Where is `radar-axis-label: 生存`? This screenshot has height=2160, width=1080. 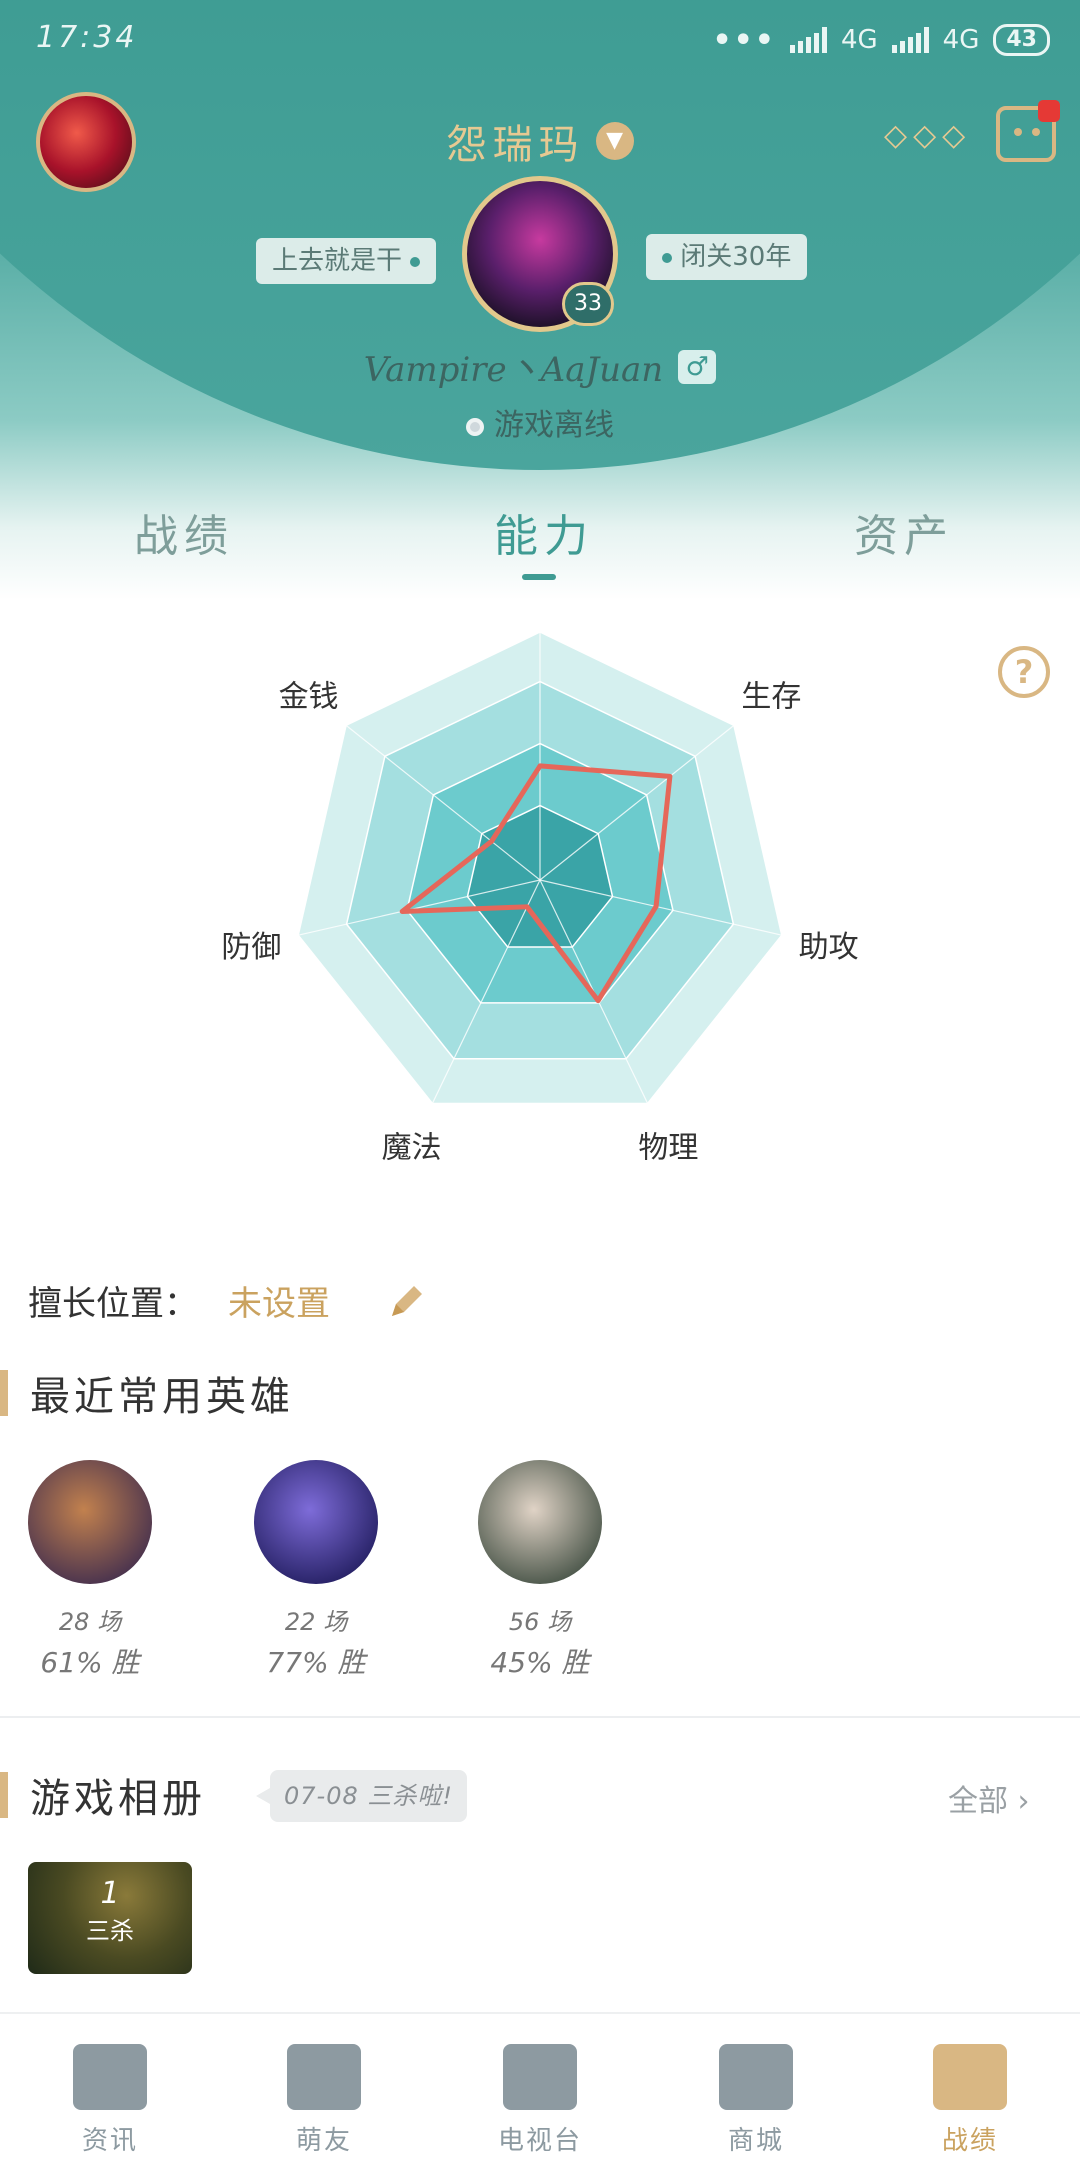
radar-axis-label: 生存 is located at coordinates (771, 696).